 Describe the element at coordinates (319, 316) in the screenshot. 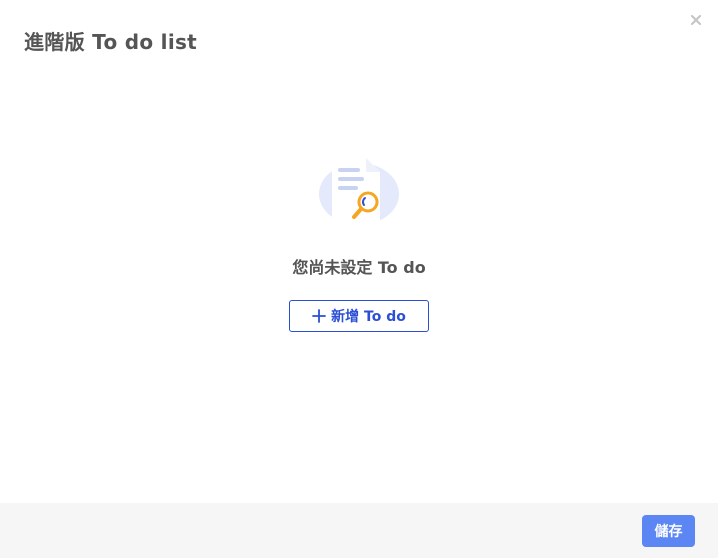

I see `plus-icon` at that location.